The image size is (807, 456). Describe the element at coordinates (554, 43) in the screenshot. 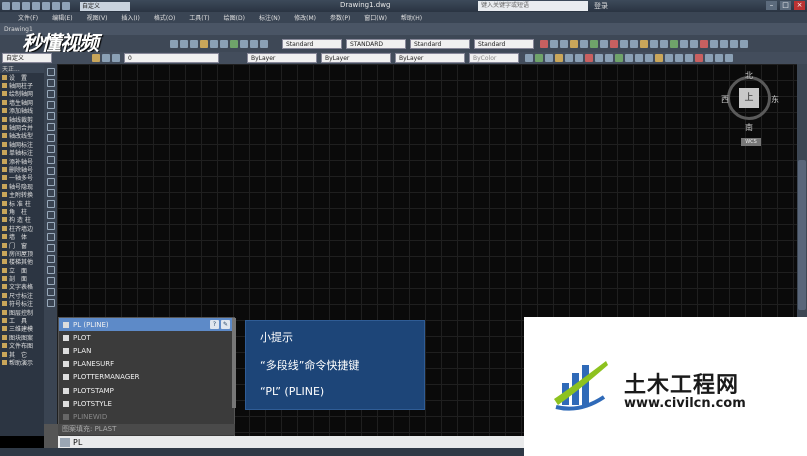

I see `polyline-icon` at that location.